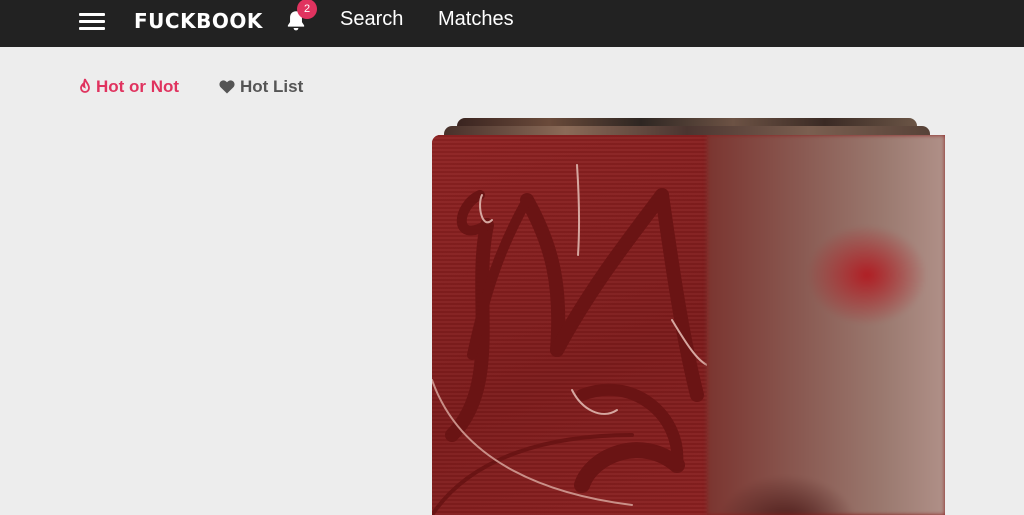 This screenshot has width=1024, height=515. I want to click on nav-matches-link: Matches, so click(476, 19).